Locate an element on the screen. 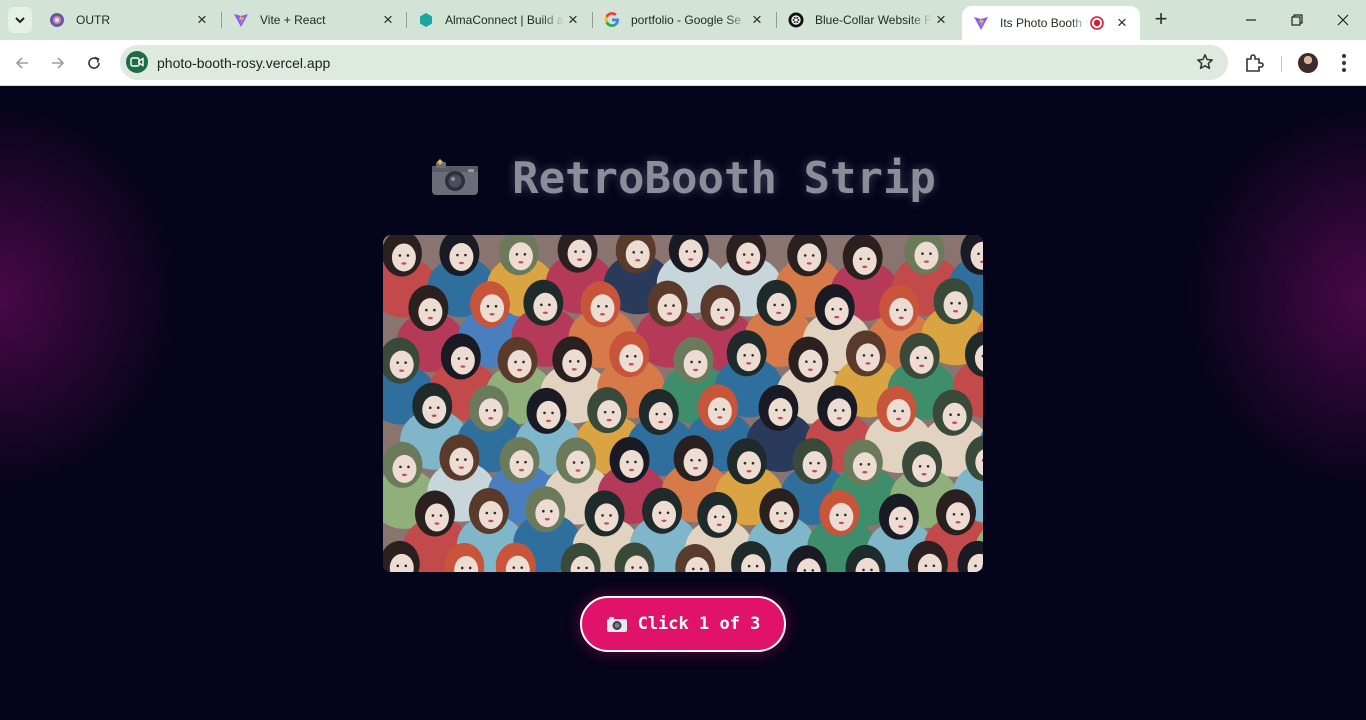 Image resolution: width=1366 pixels, height=720 pixels. tab-title: Its Photo Booth ti is located at coordinates (1044, 23).